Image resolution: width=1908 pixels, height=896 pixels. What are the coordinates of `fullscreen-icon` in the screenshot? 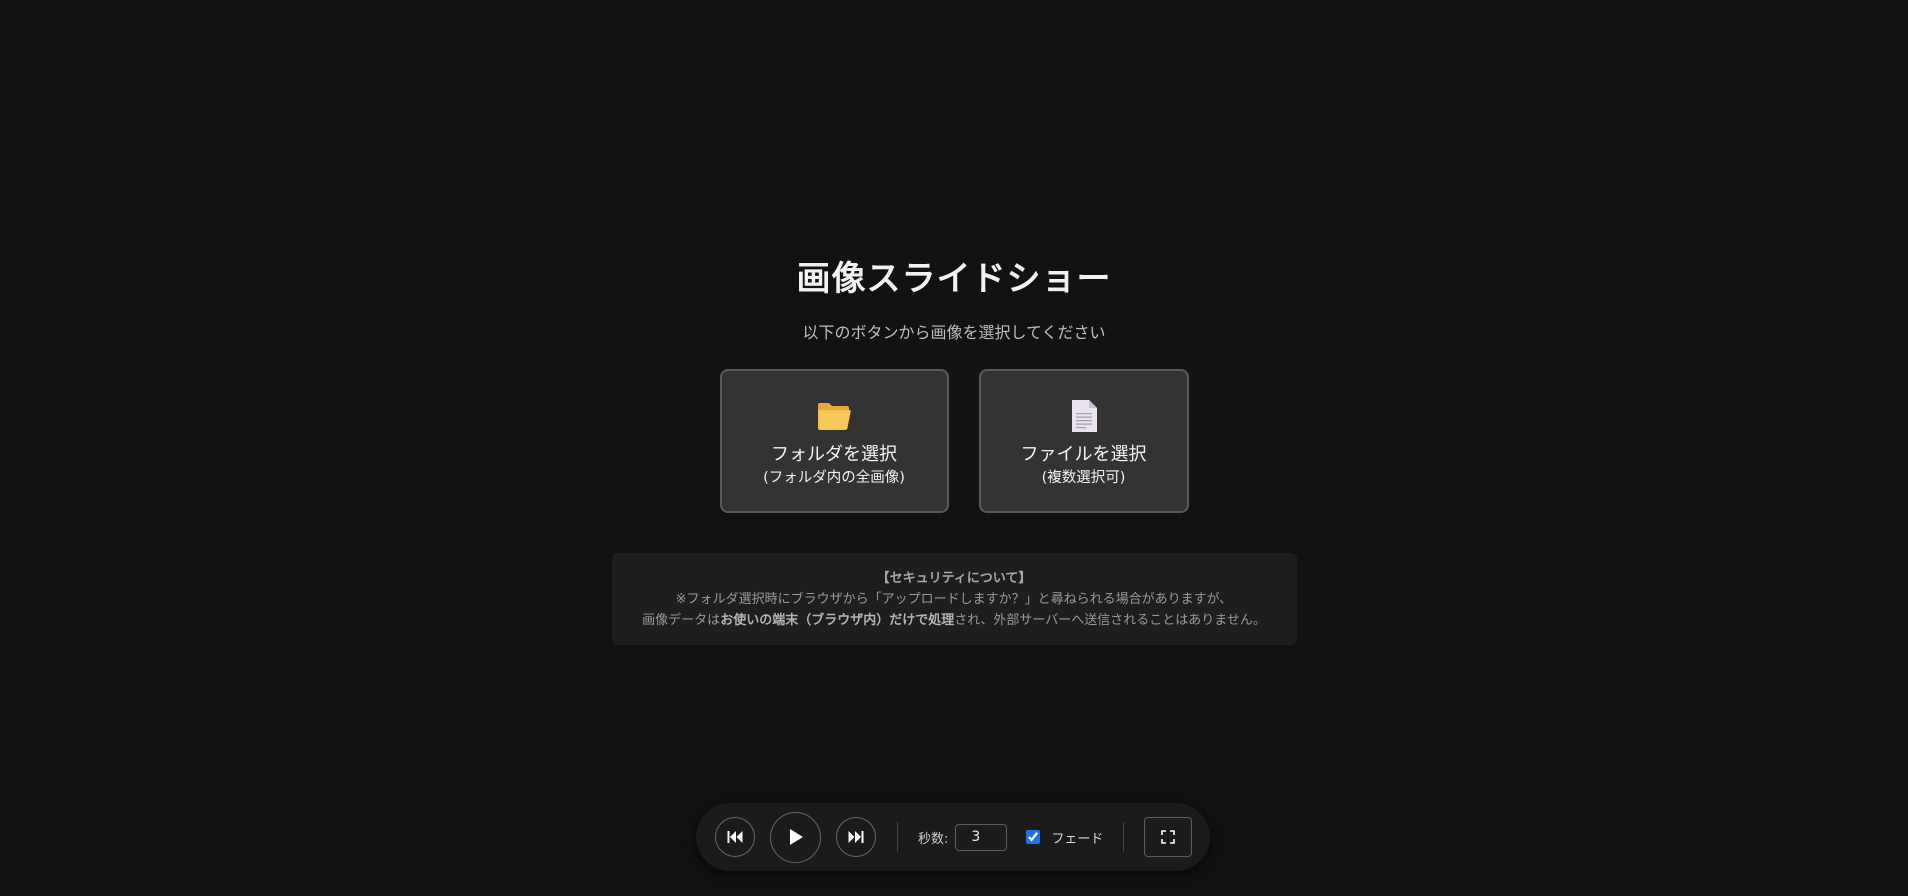 It's located at (1168, 837).